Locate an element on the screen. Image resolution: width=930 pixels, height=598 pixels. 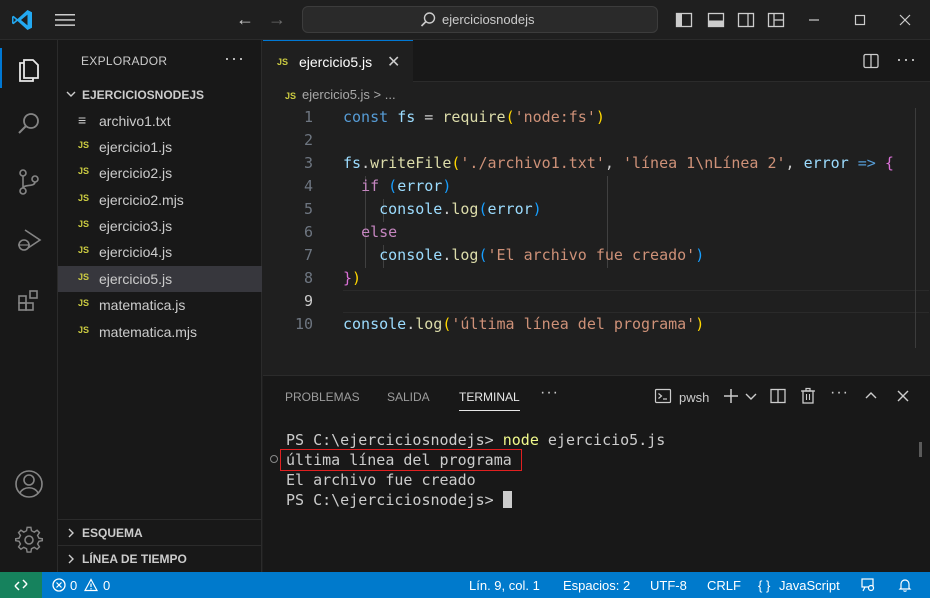
title-bar: ← → ejerciciosnodejs is located at coordinates (465, 20).